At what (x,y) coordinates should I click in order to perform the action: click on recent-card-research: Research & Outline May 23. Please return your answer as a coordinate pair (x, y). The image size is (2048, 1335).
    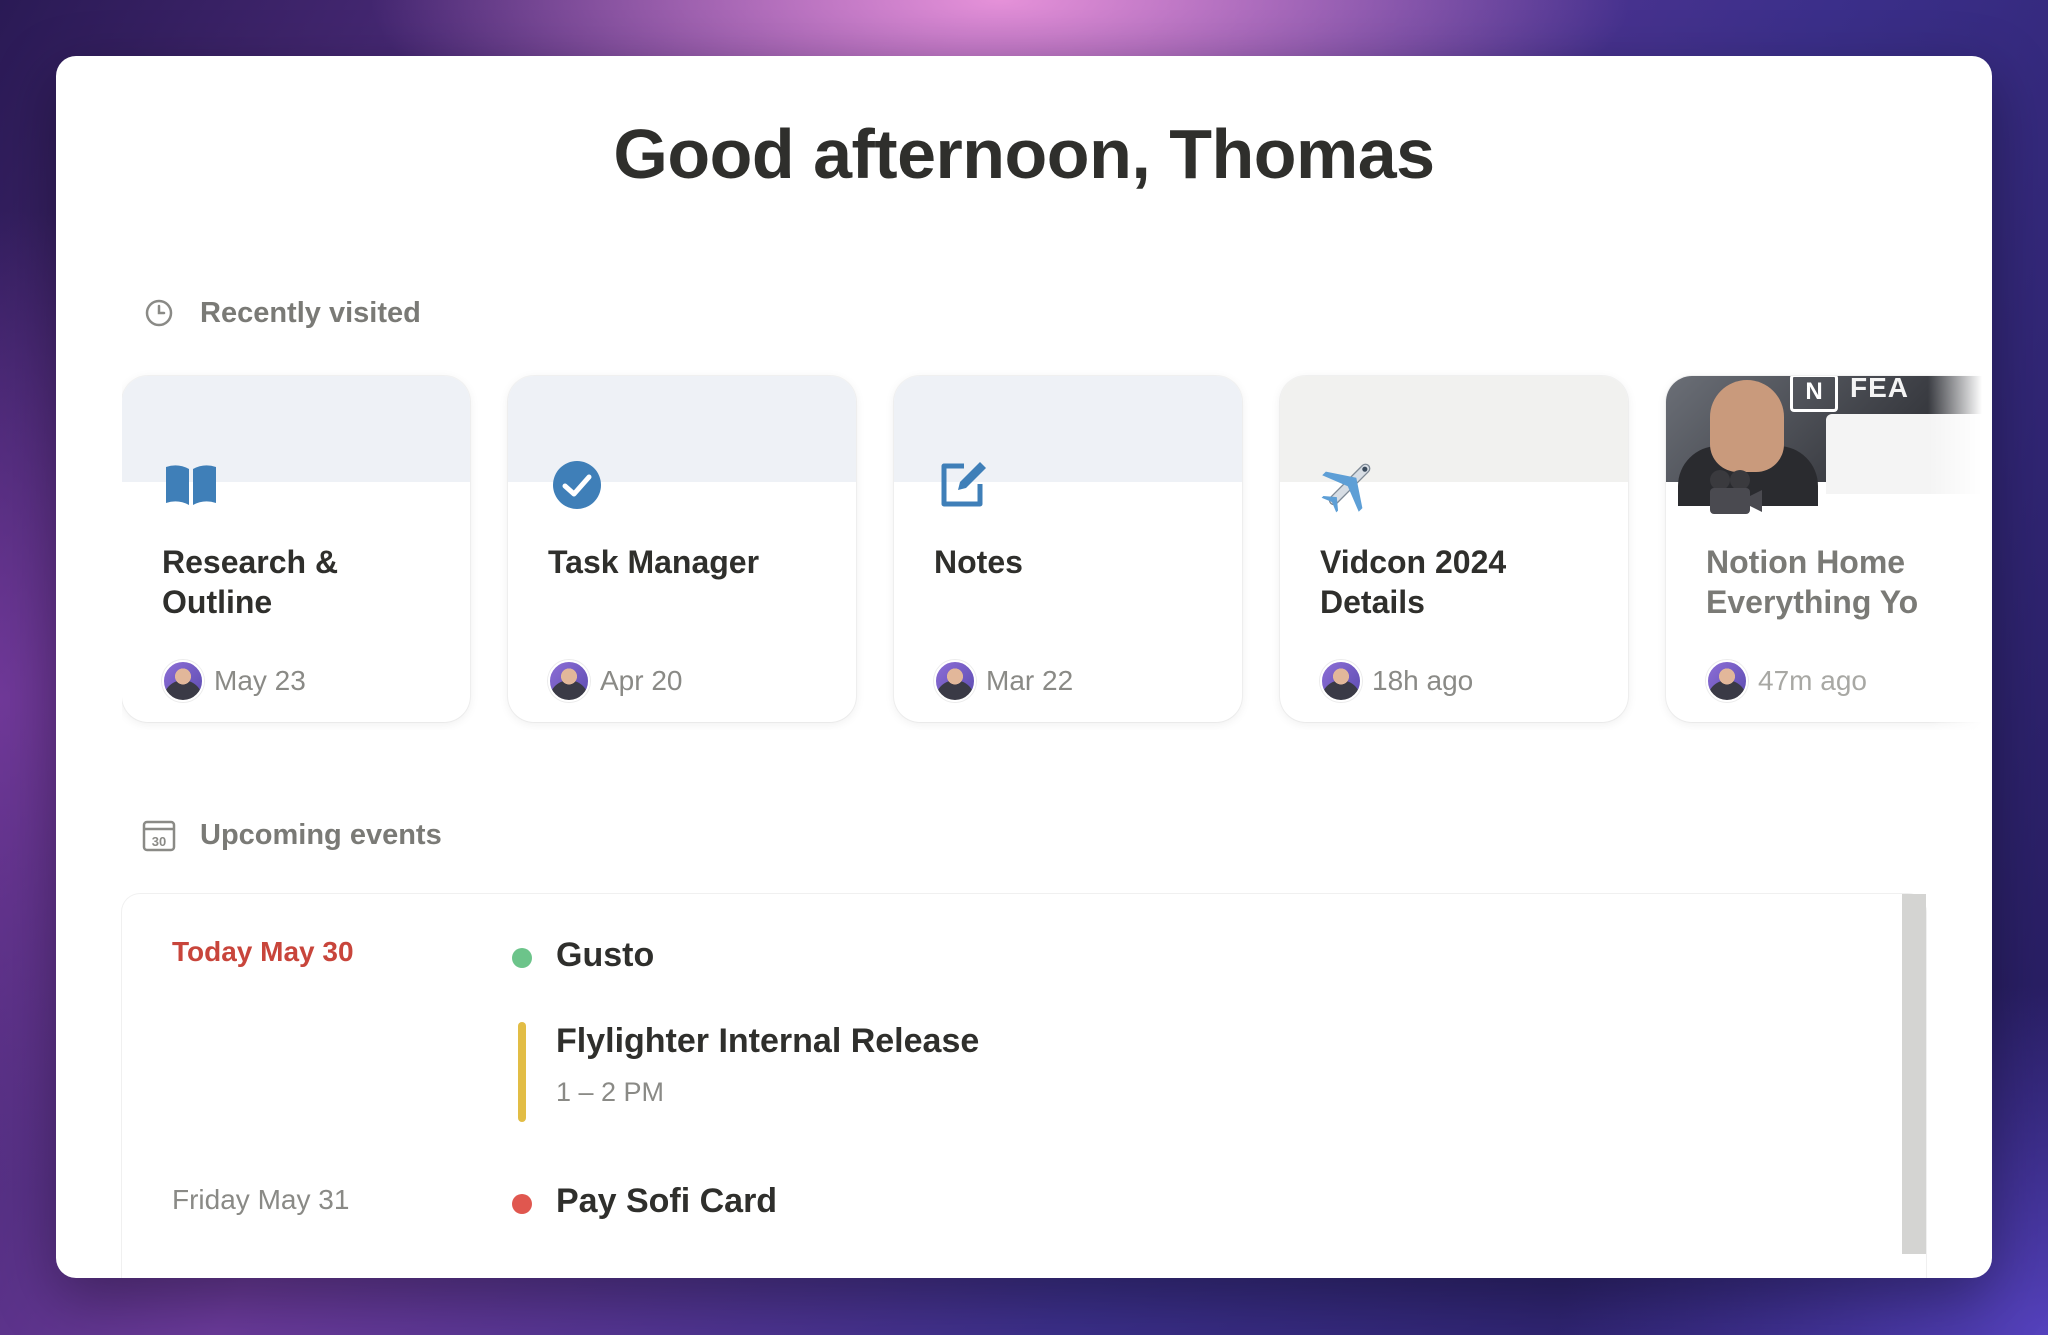
    Looking at the image, I should click on (296, 549).